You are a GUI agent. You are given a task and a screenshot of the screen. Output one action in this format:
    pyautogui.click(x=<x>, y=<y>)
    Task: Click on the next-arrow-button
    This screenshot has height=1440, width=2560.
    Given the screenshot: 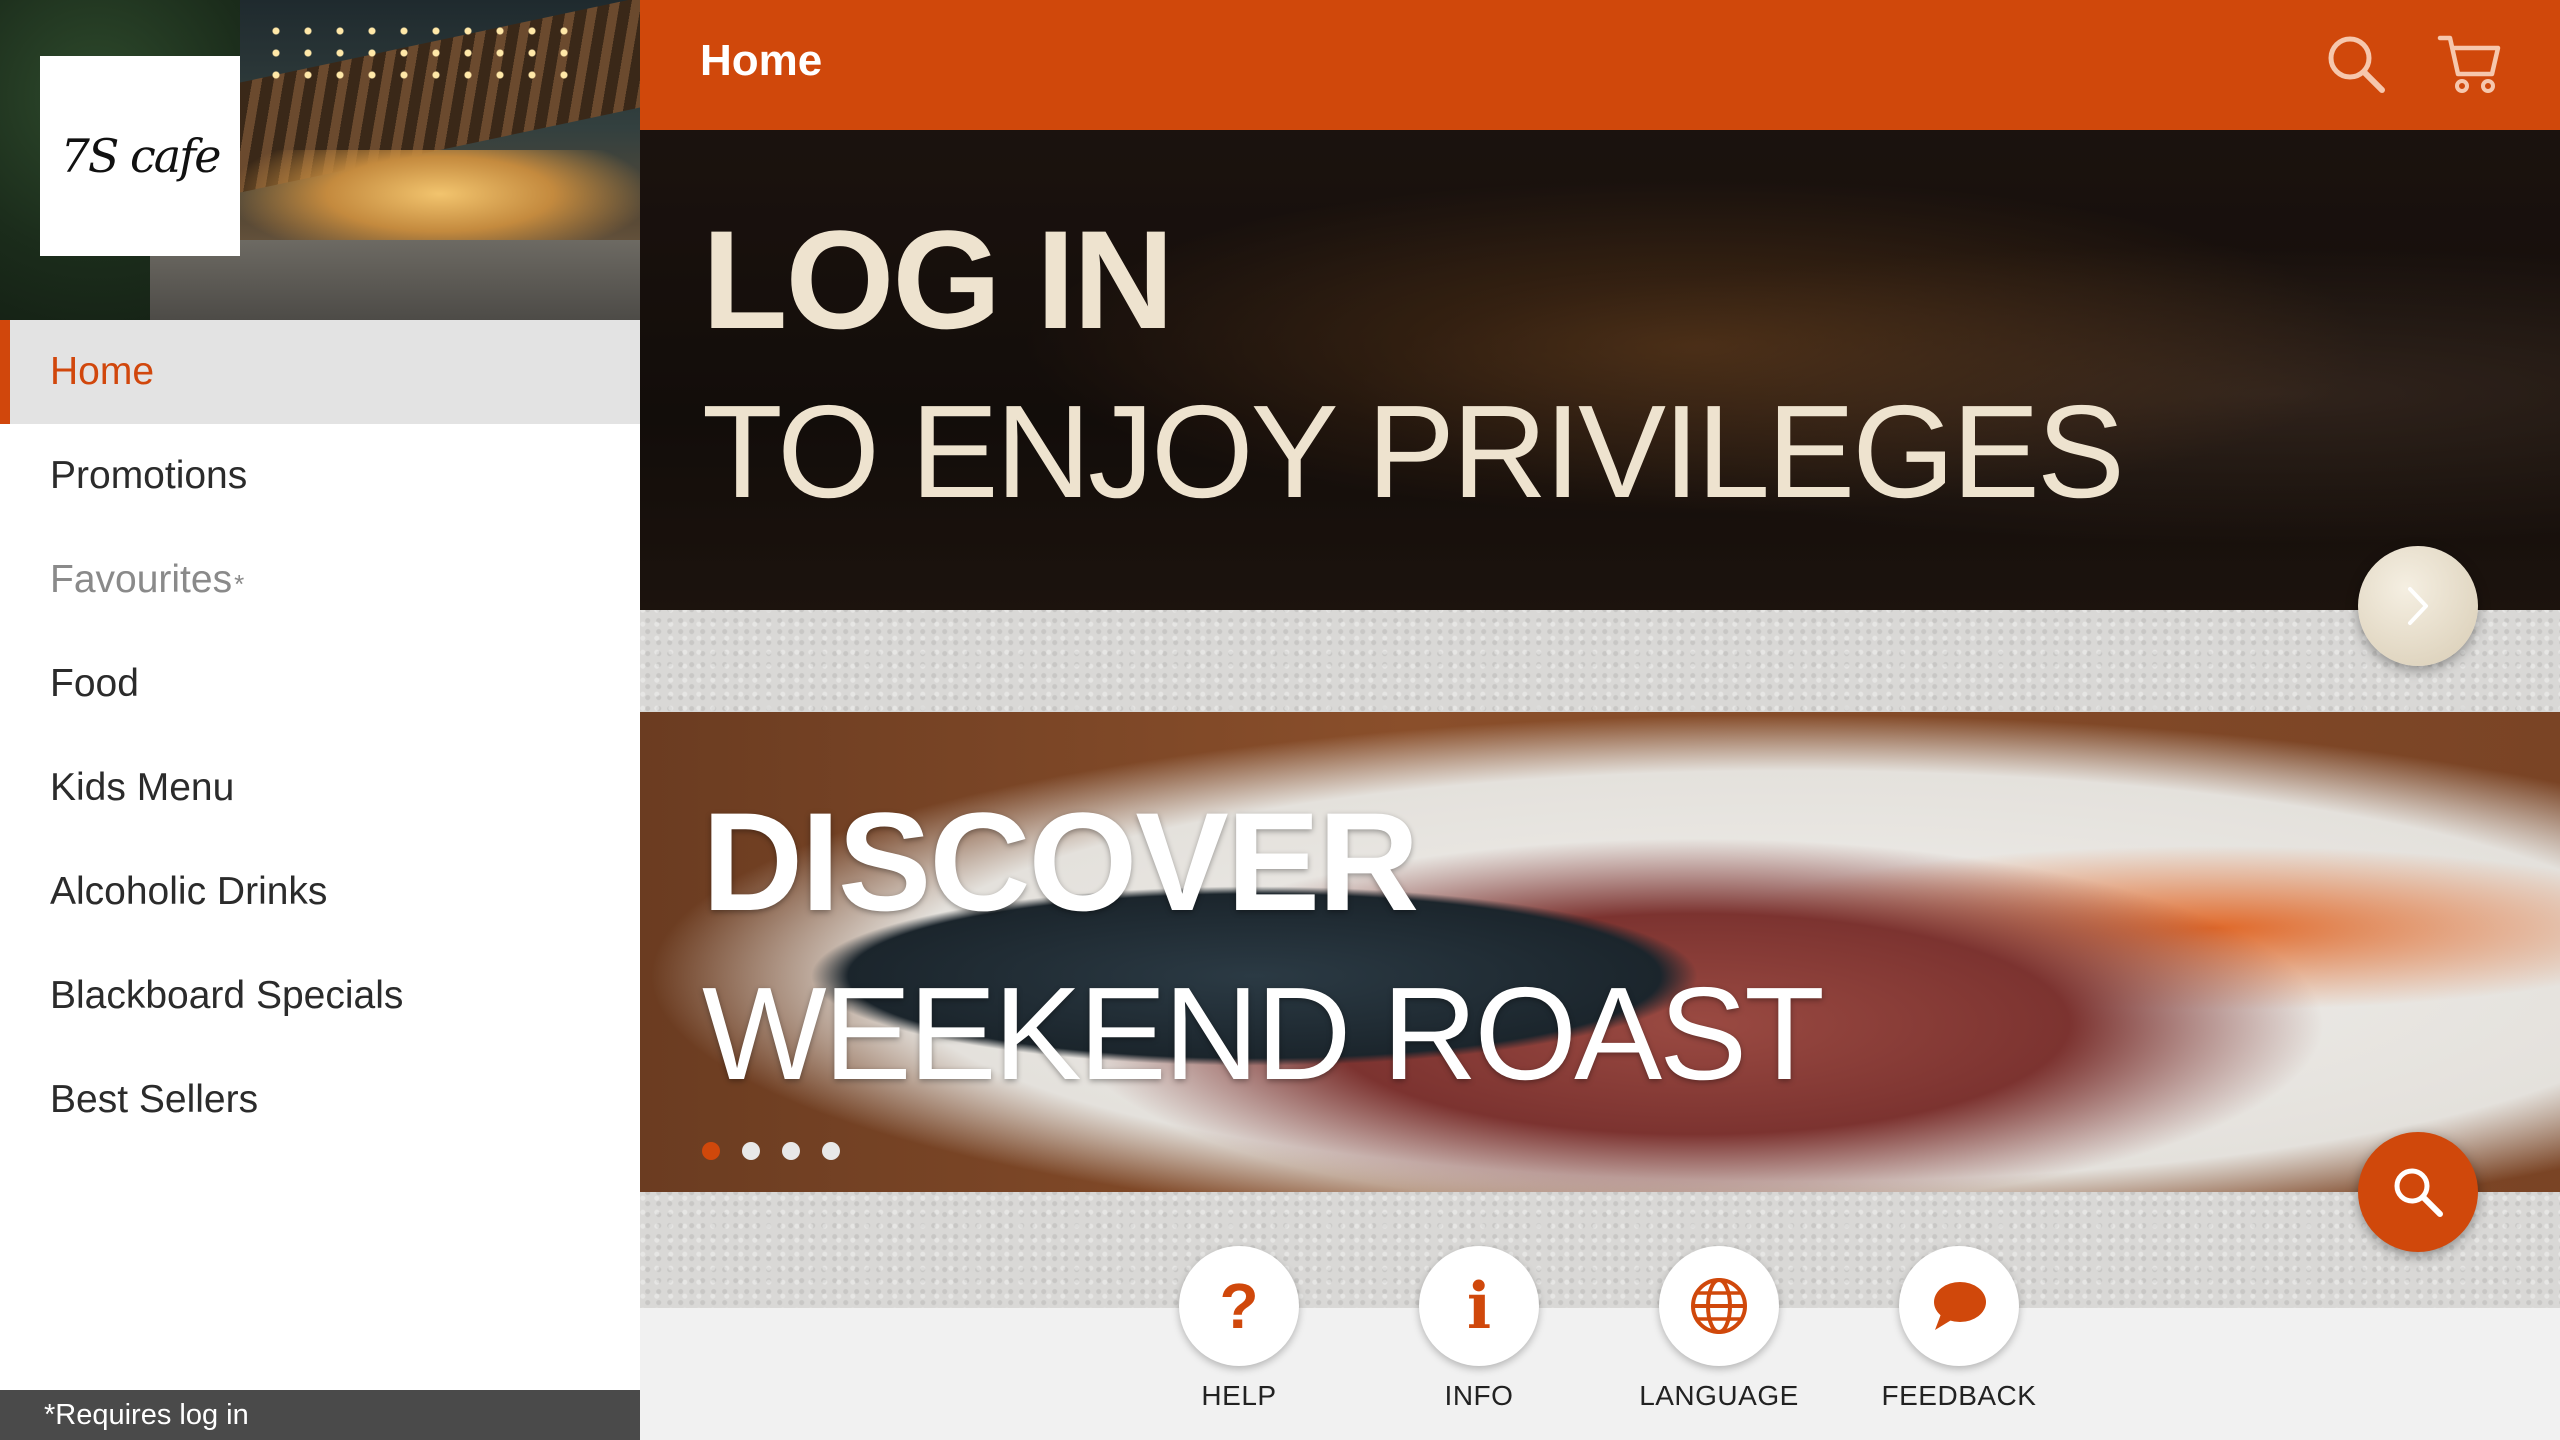 What is the action you would take?
    pyautogui.click(x=2418, y=606)
    